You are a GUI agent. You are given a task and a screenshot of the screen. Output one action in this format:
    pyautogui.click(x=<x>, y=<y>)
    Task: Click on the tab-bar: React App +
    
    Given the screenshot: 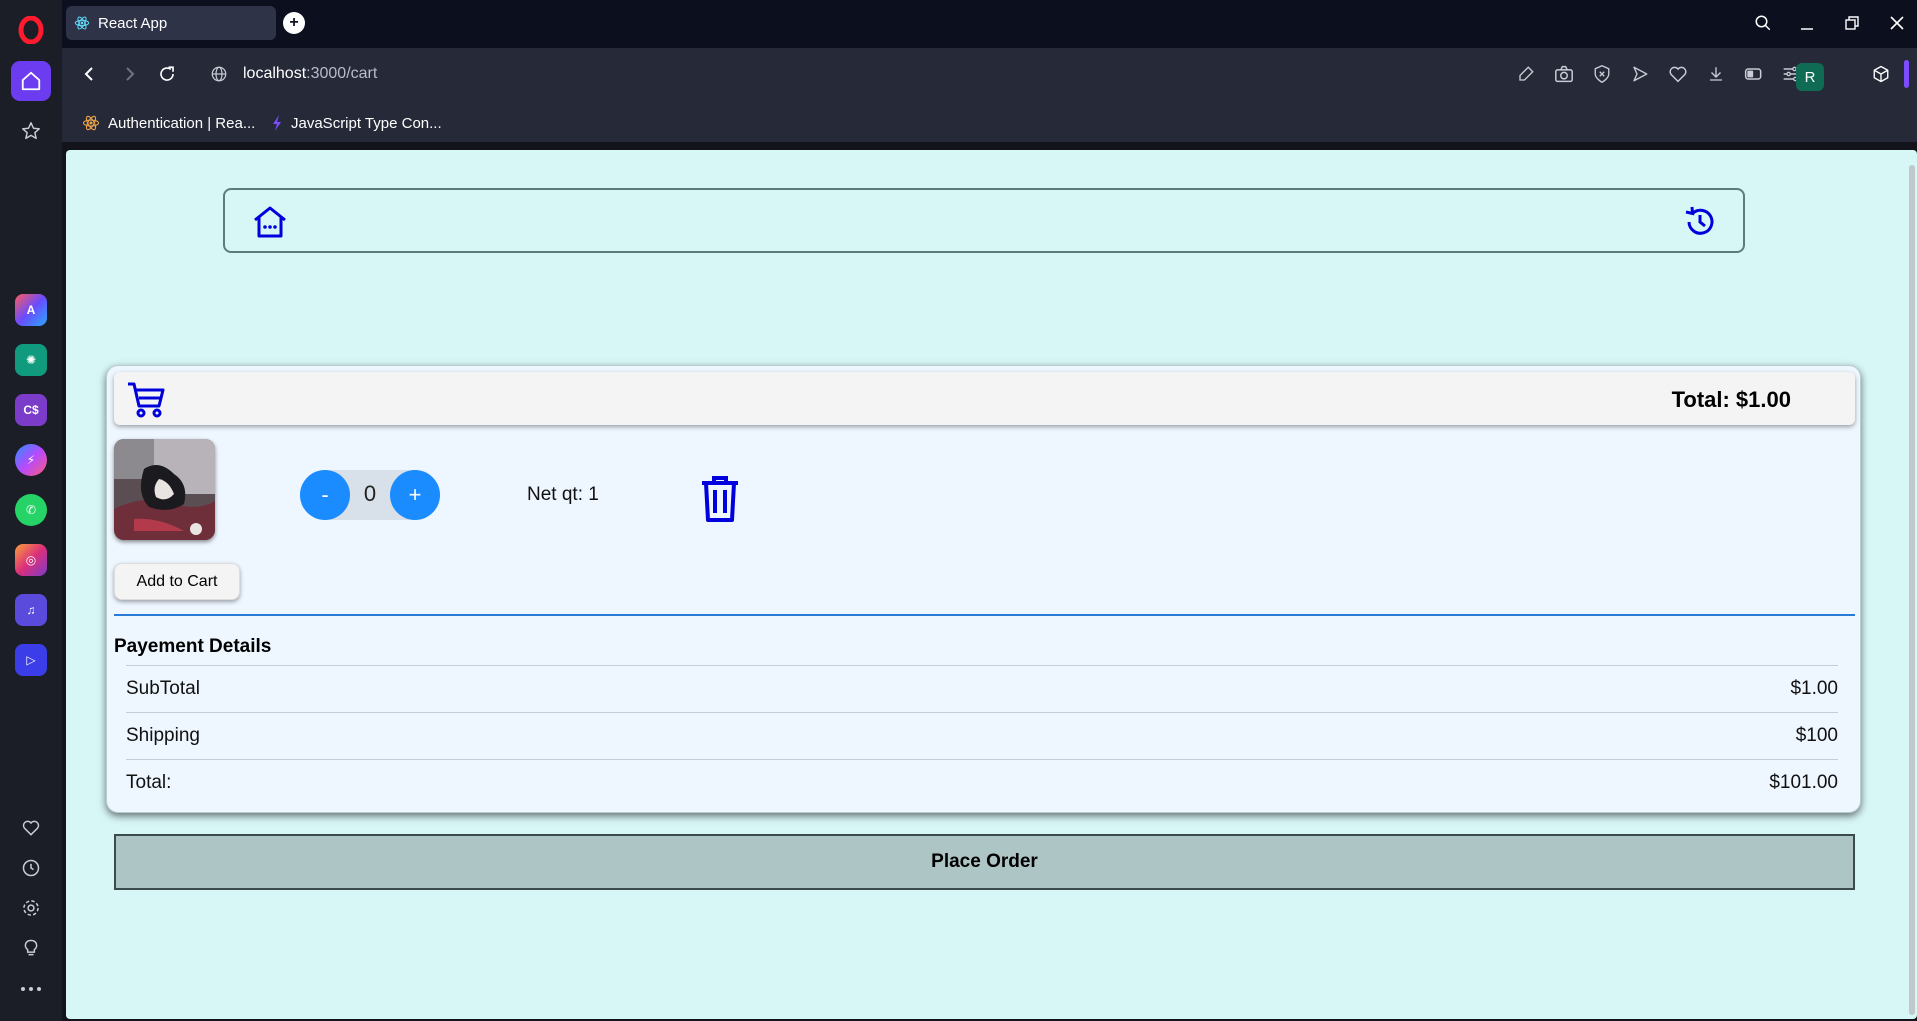 What is the action you would take?
    pyautogui.click(x=989, y=24)
    